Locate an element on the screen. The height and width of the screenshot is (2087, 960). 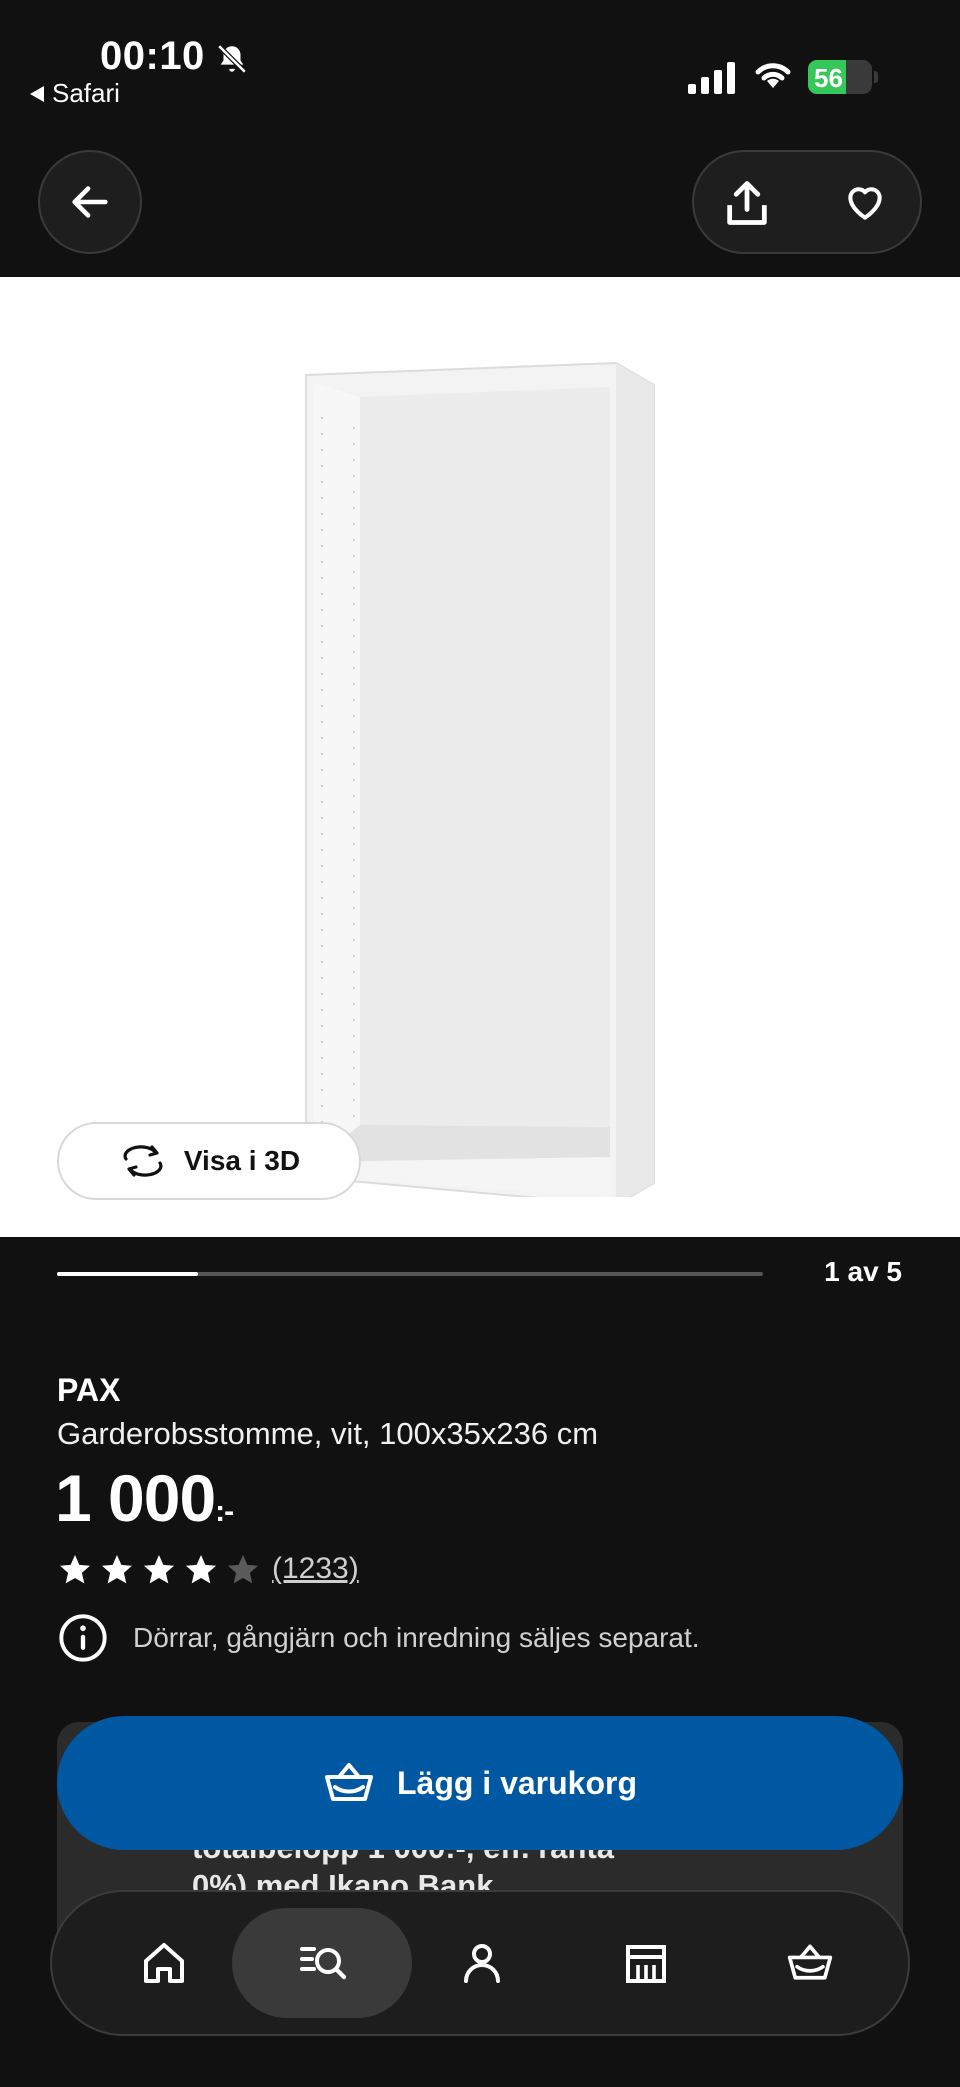
battery-nub is located at coordinates (876, 77).